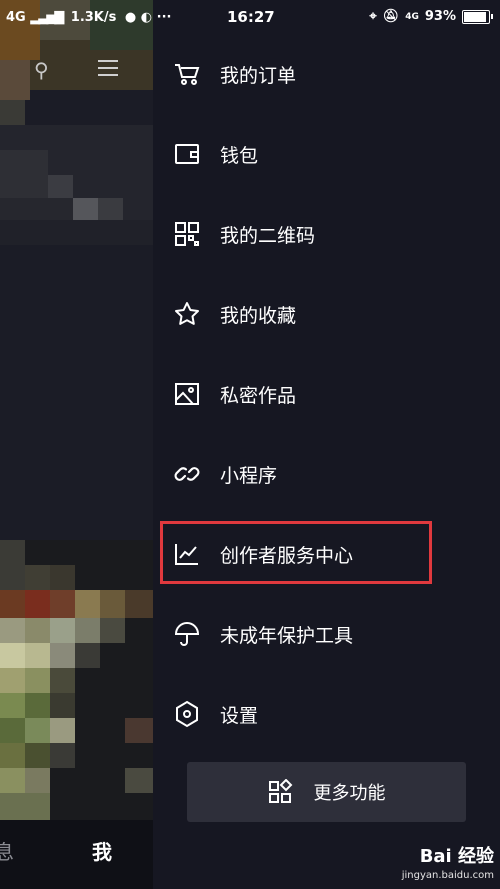  I want to click on menu-item-minor-protection: 未成年保护工具, so click(326, 634).